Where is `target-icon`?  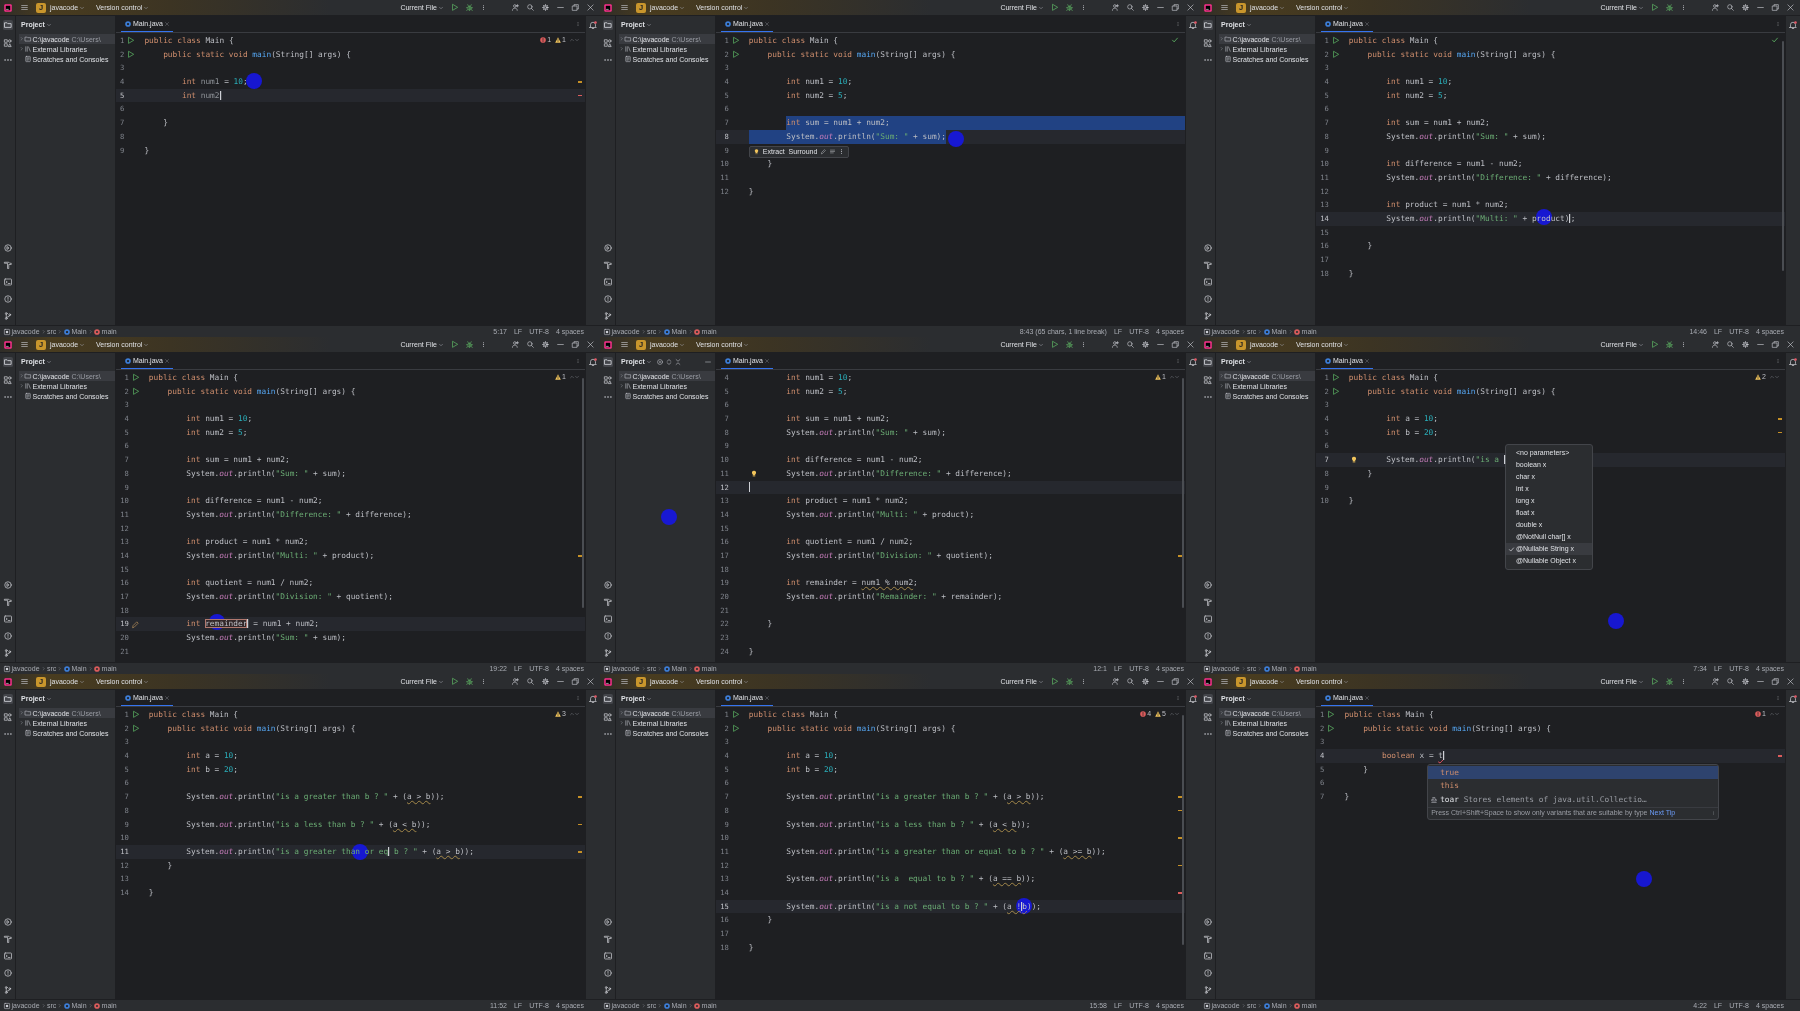
target-icon is located at coordinates (659, 361).